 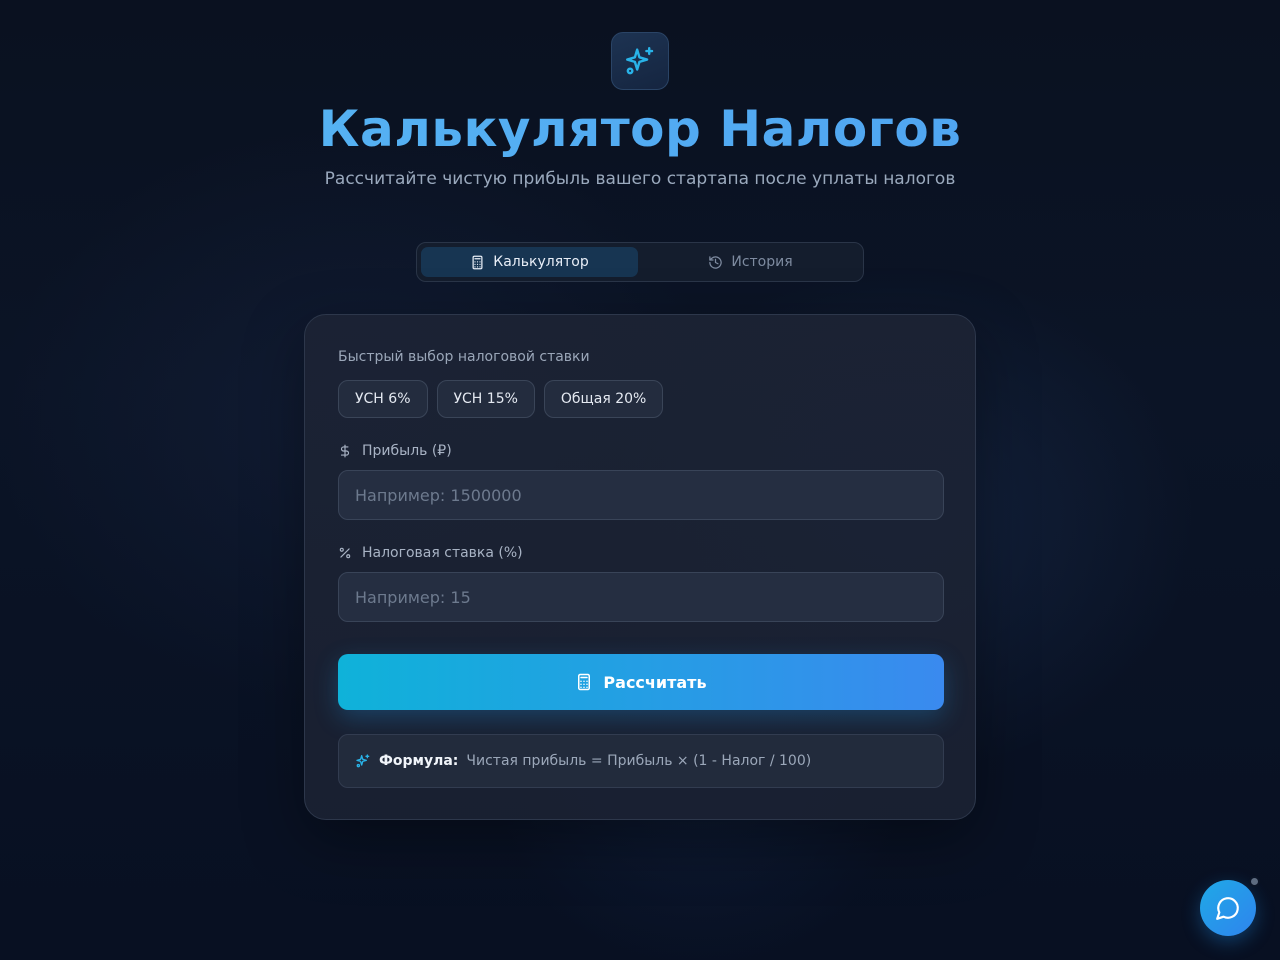 What do you see at coordinates (640, 262) in the screenshot?
I see `tab-bar: Калькулятор История` at bounding box center [640, 262].